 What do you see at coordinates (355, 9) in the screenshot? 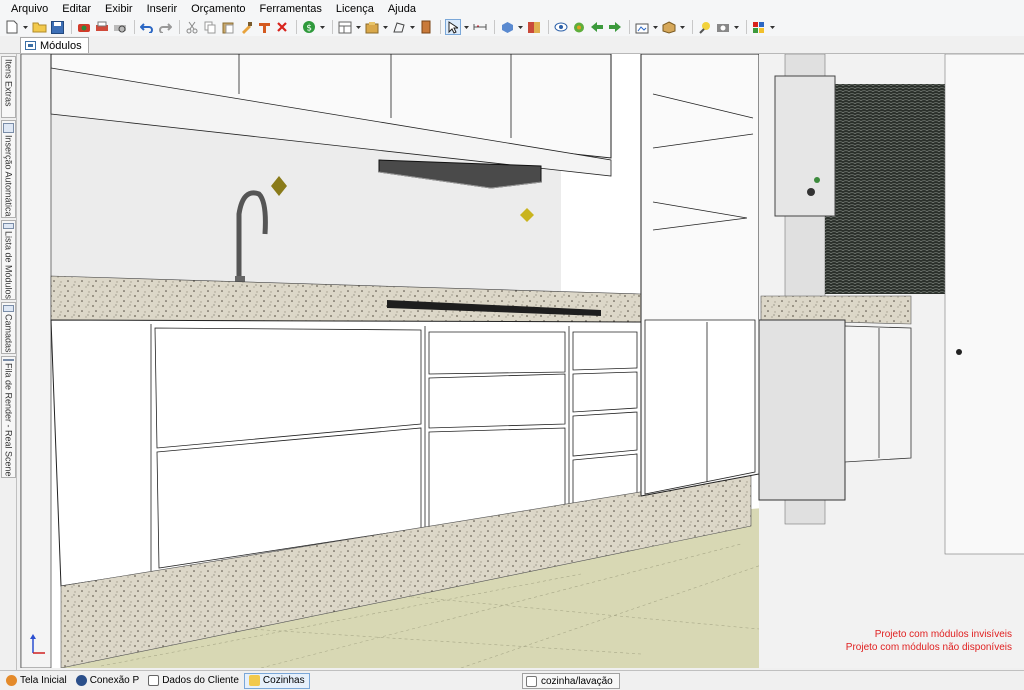
I see `menu-licenca: Licença` at bounding box center [355, 9].